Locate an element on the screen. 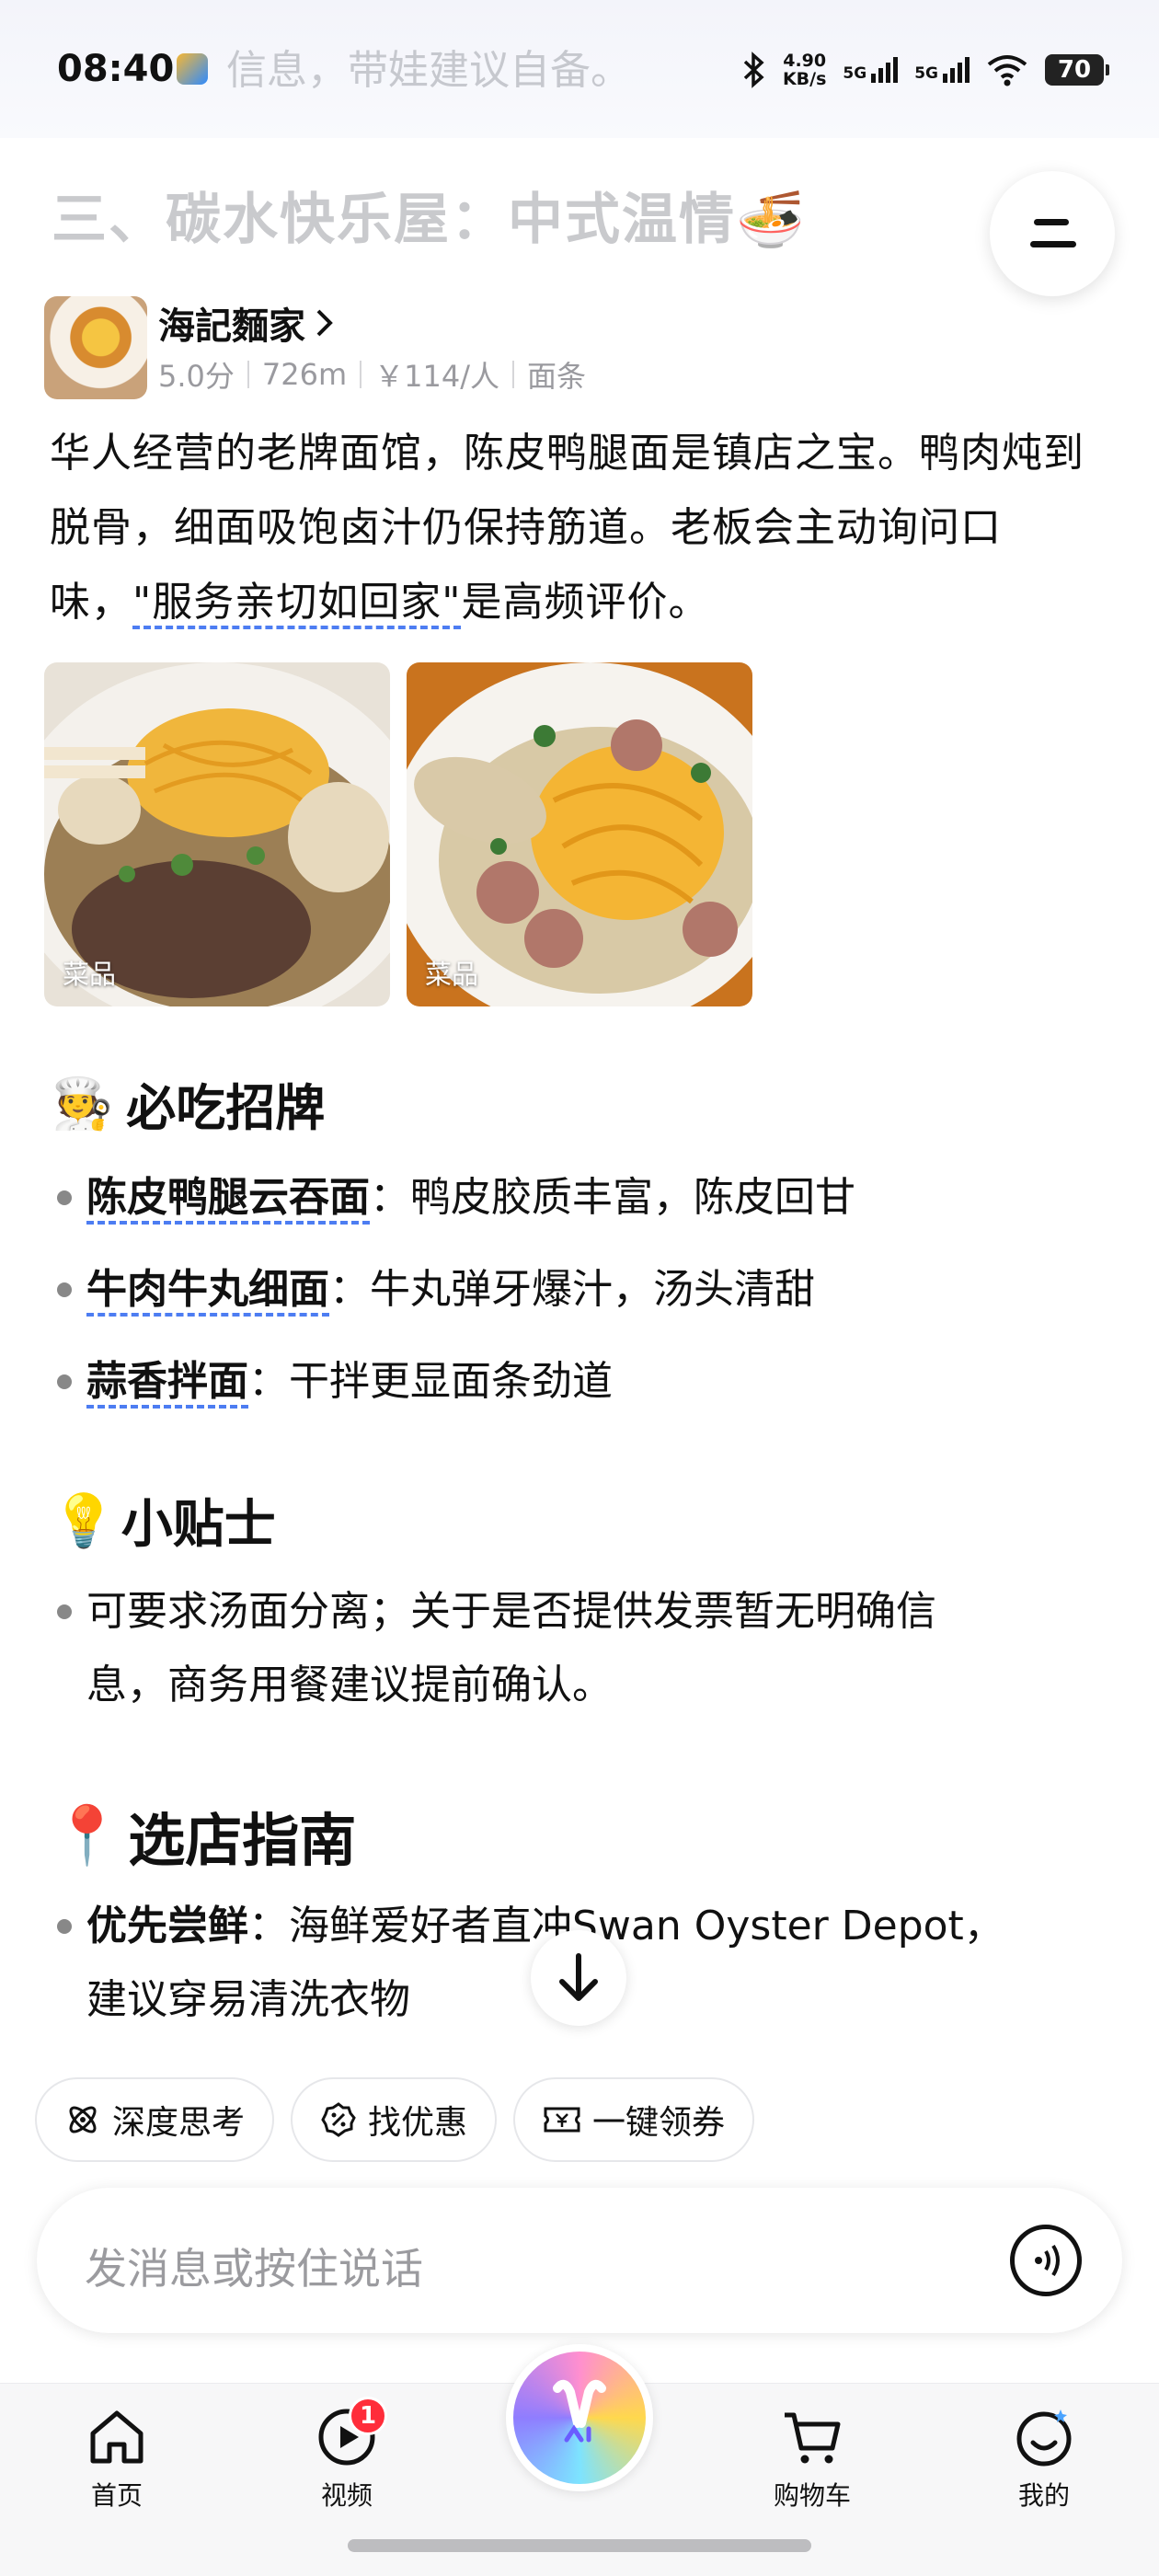 This screenshot has width=1159, height=2576. shop-card: 海記麵家 5.0分 726m ￥114/人 面条 is located at coordinates (485, 347).